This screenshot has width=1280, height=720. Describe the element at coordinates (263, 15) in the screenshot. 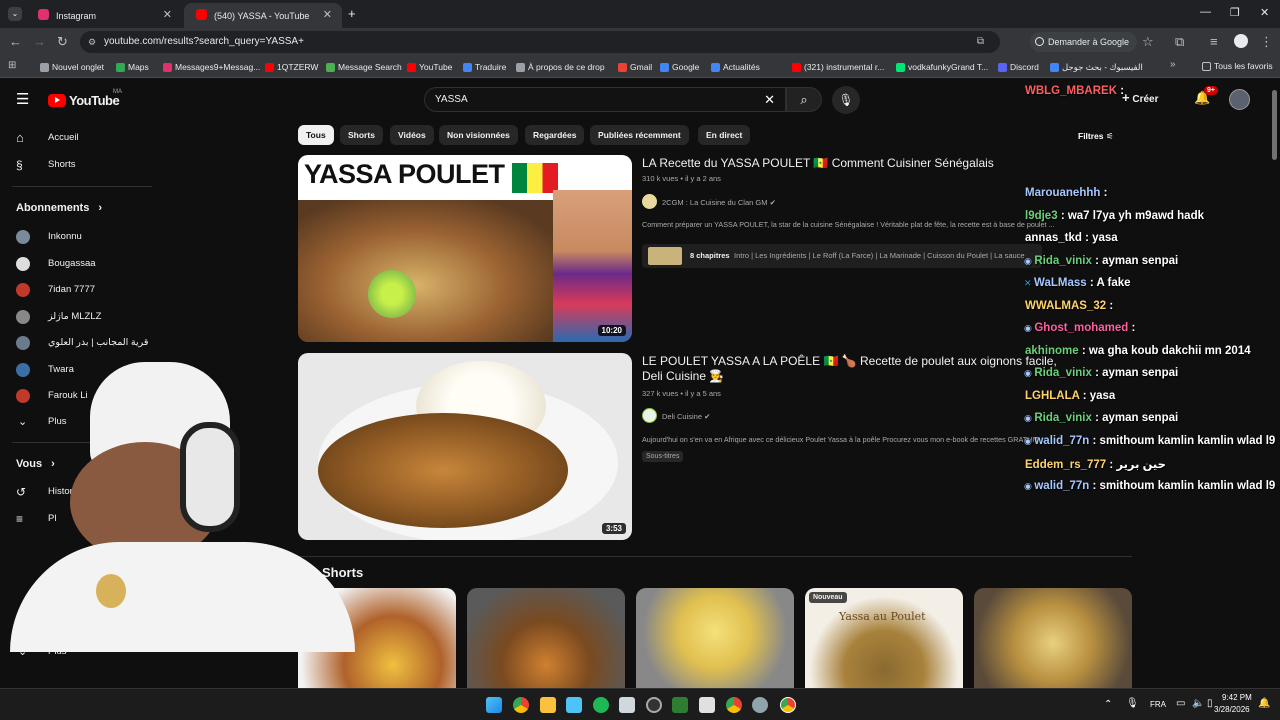

I see `tab-youtube: (540) YASSA - YouTube ✕` at that location.